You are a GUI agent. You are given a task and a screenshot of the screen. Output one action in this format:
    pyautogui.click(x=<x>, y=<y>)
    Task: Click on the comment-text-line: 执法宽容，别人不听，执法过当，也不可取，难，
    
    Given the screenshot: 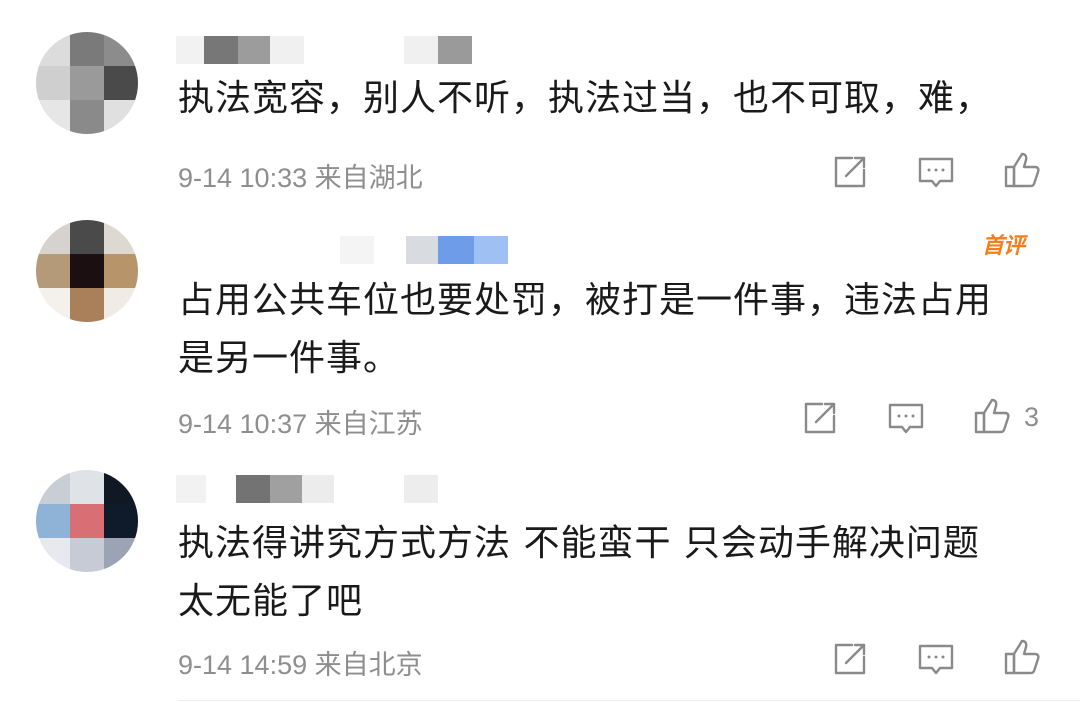 What is the action you would take?
    pyautogui.click(x=585, y=98)
    